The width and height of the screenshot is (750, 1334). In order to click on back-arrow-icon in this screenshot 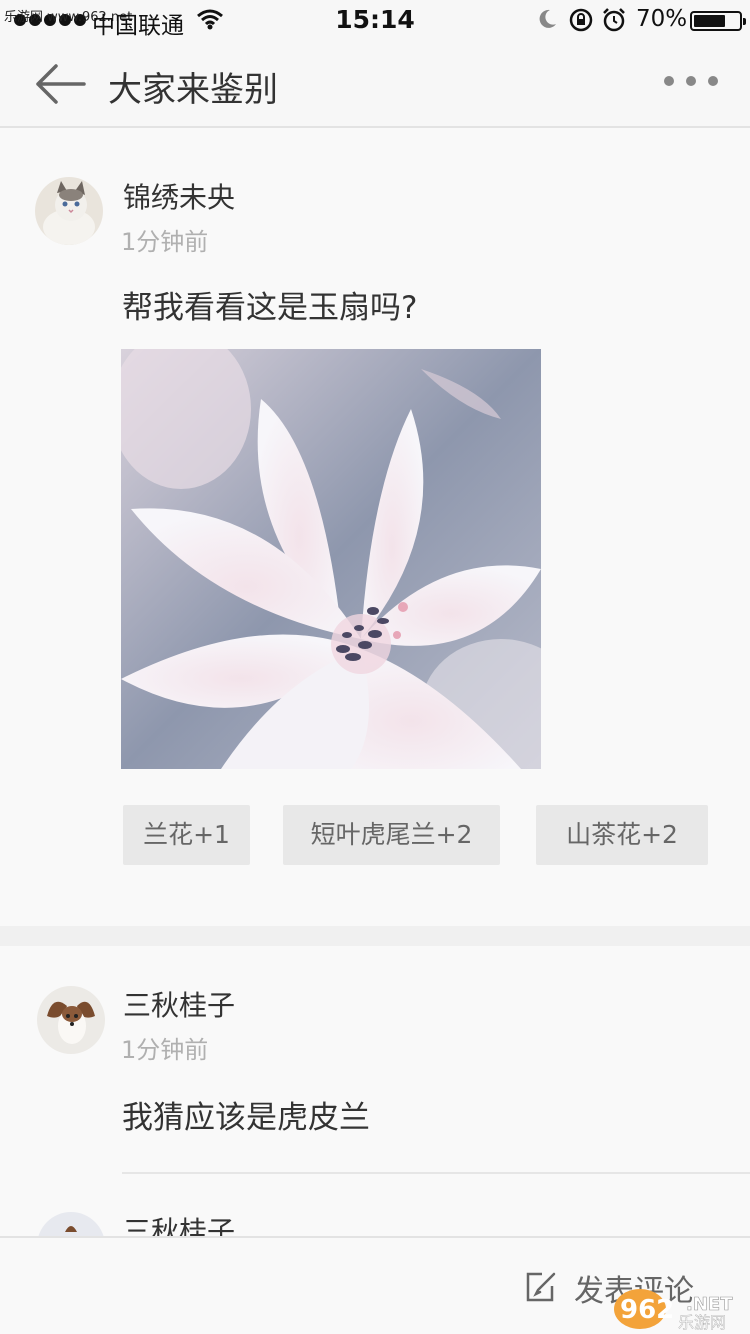, I will do `click(61, 84)`.